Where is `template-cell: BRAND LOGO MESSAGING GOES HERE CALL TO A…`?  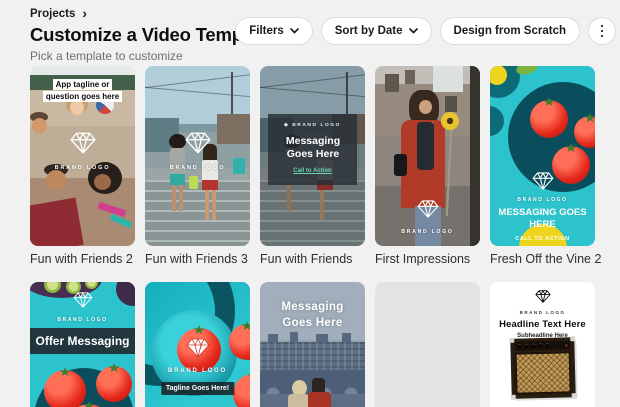
template-cell: BRAND LOGO MESSAGING GOES HERE CALL TO A… is located at coordinates (546, 166).